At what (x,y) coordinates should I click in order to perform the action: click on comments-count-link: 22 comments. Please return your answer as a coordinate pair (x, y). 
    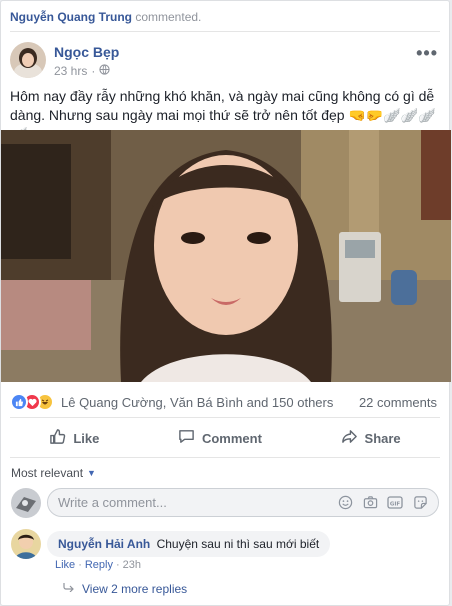
    Looking at the image, I should click on (398, 402).